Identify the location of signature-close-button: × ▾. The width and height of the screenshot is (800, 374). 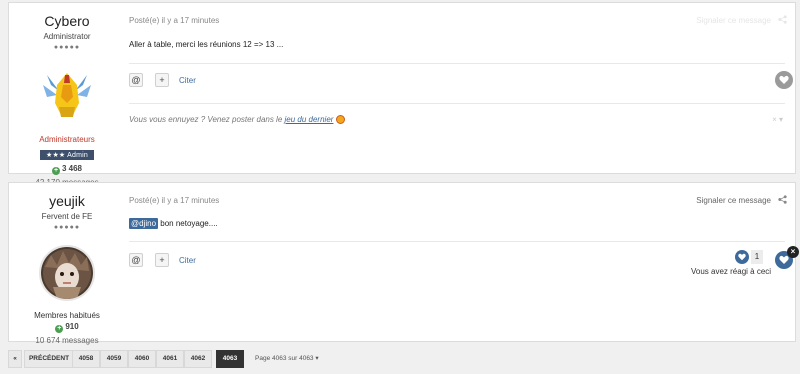
(777, 119).